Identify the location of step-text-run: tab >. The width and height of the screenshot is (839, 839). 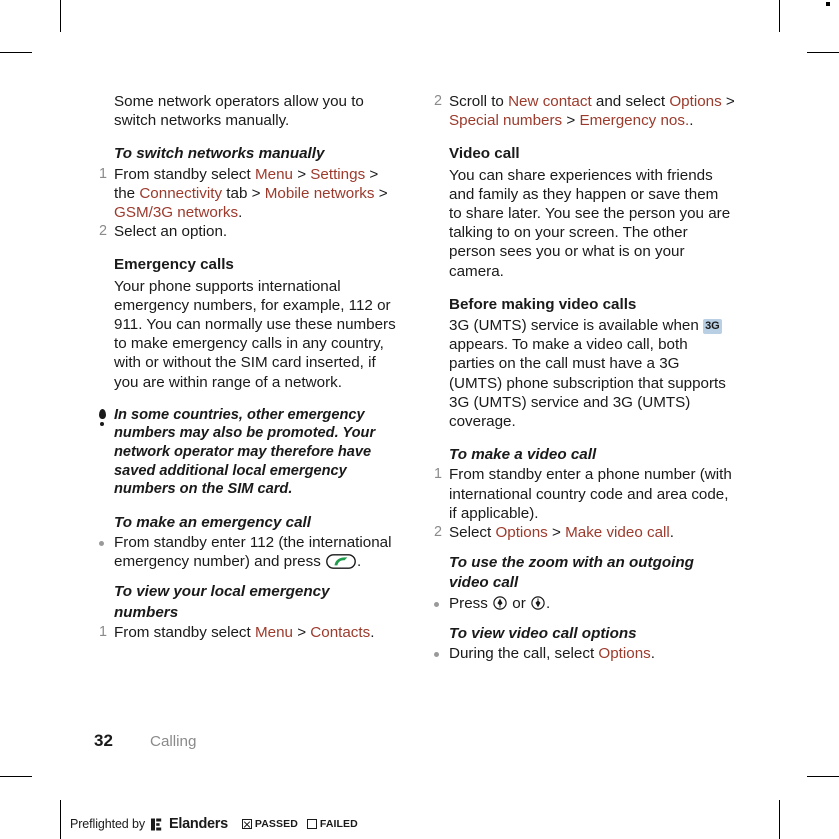
(243, 193).